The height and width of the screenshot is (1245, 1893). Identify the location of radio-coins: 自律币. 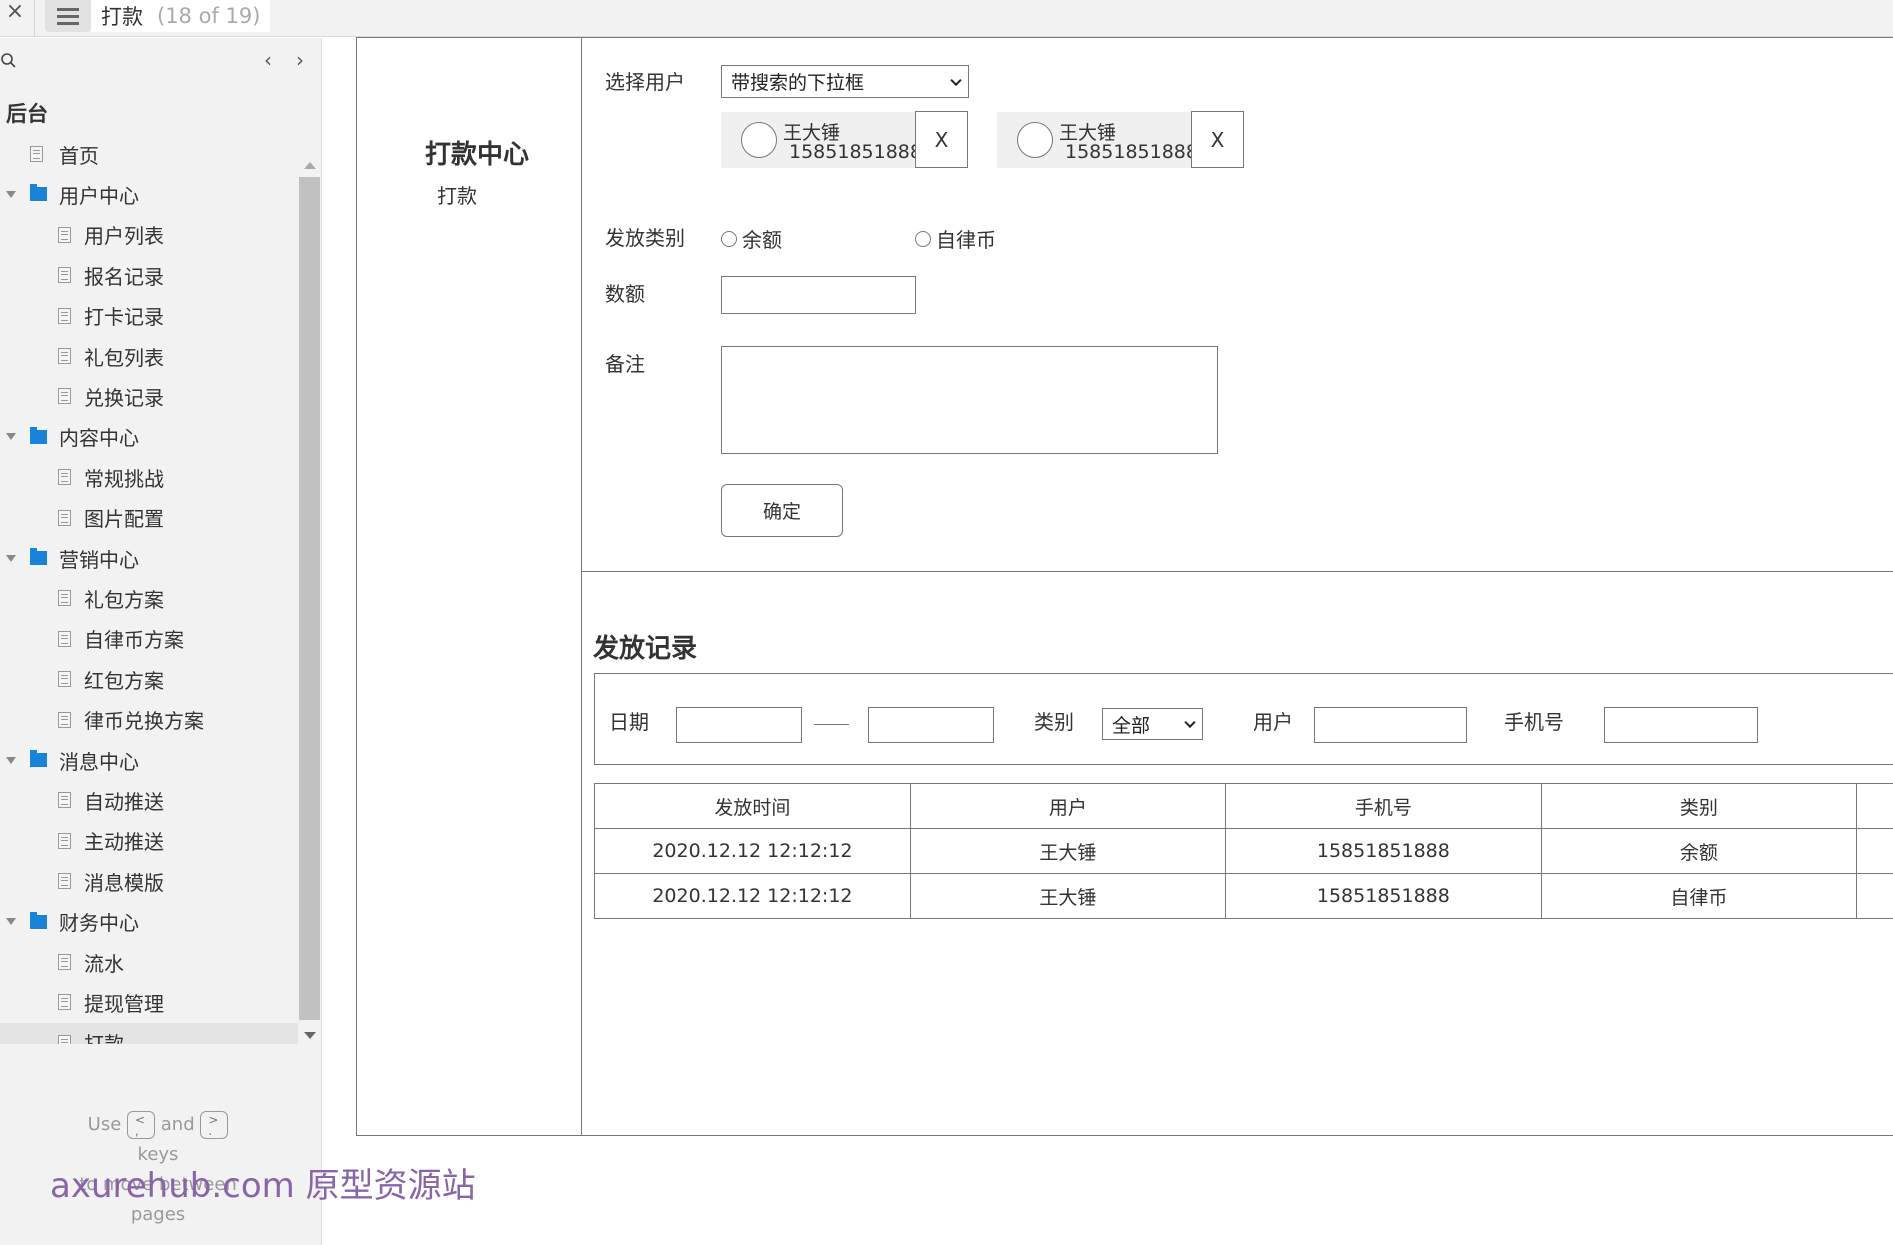
(955, 238).